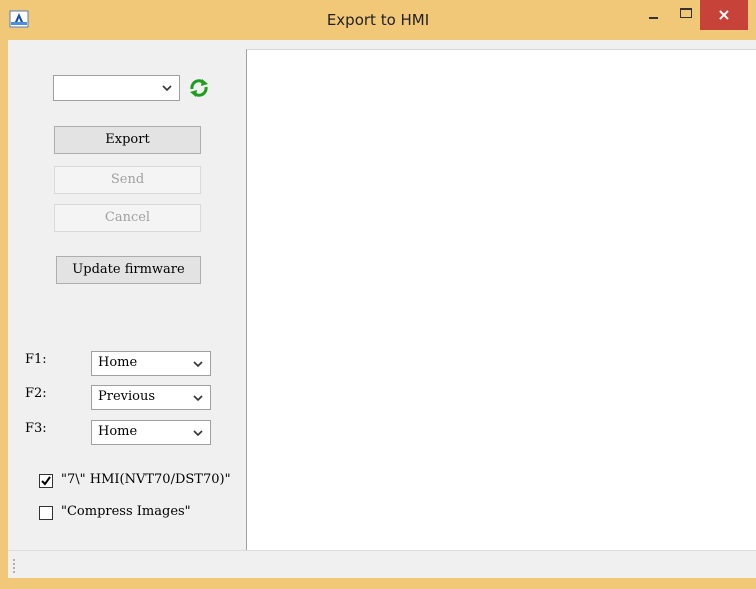  I want to click on f1-label: F1:, so click(36, 359).